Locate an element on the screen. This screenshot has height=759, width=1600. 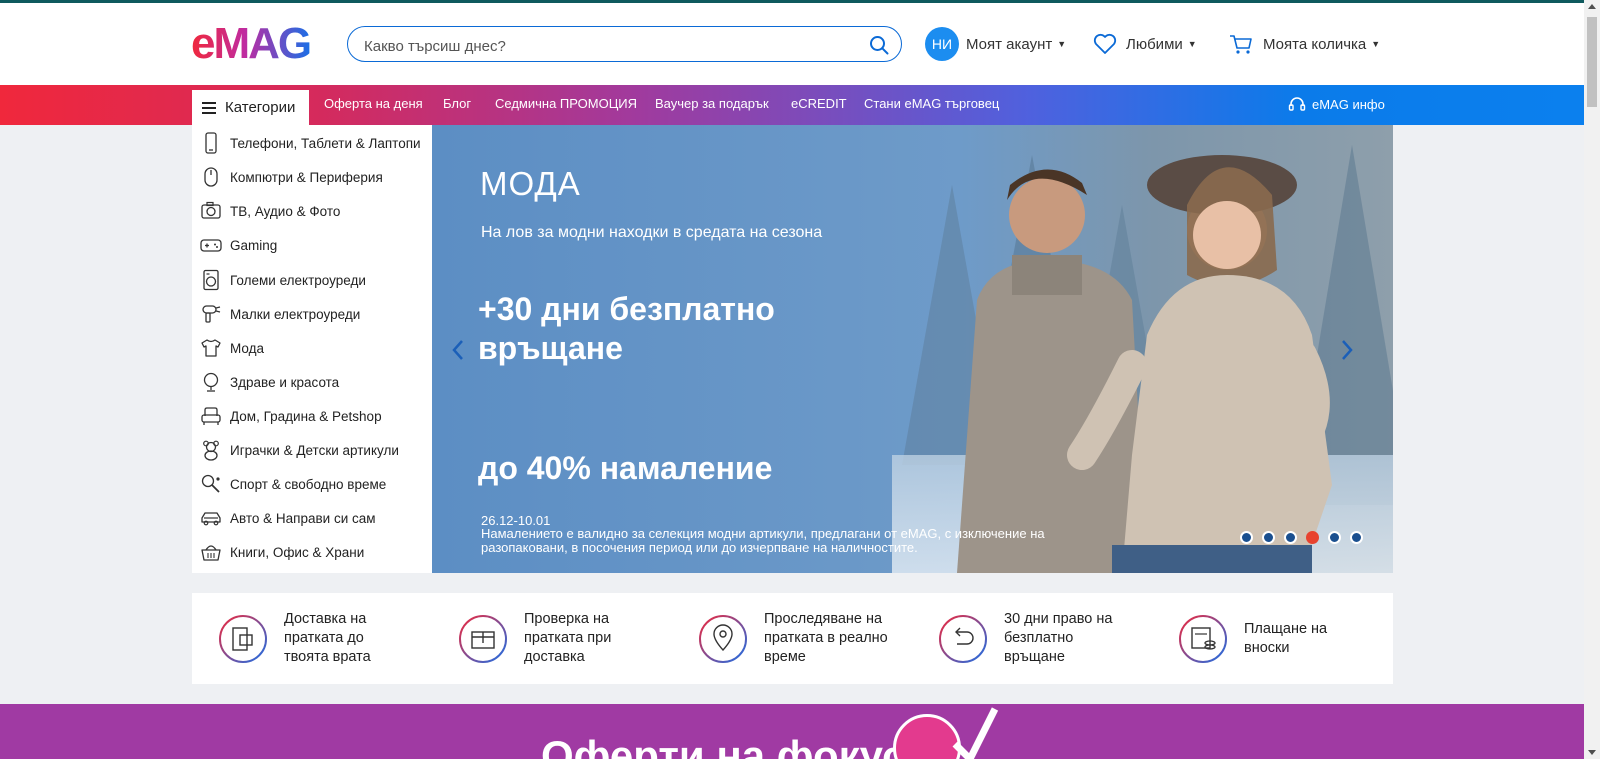
cart-label: Моята количка is located at coordinates (1315, 44).